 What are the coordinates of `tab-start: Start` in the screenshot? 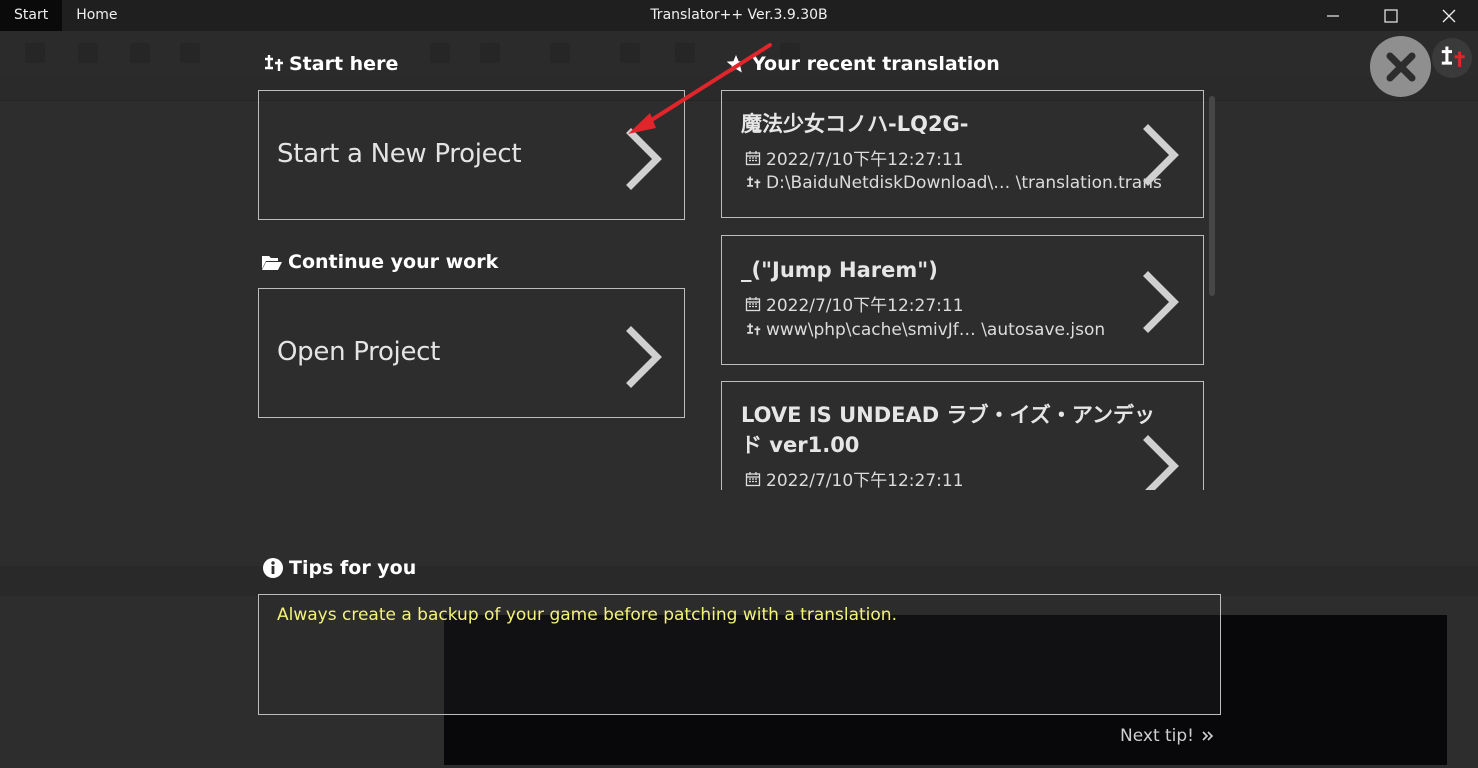 It's located at (31, 15).